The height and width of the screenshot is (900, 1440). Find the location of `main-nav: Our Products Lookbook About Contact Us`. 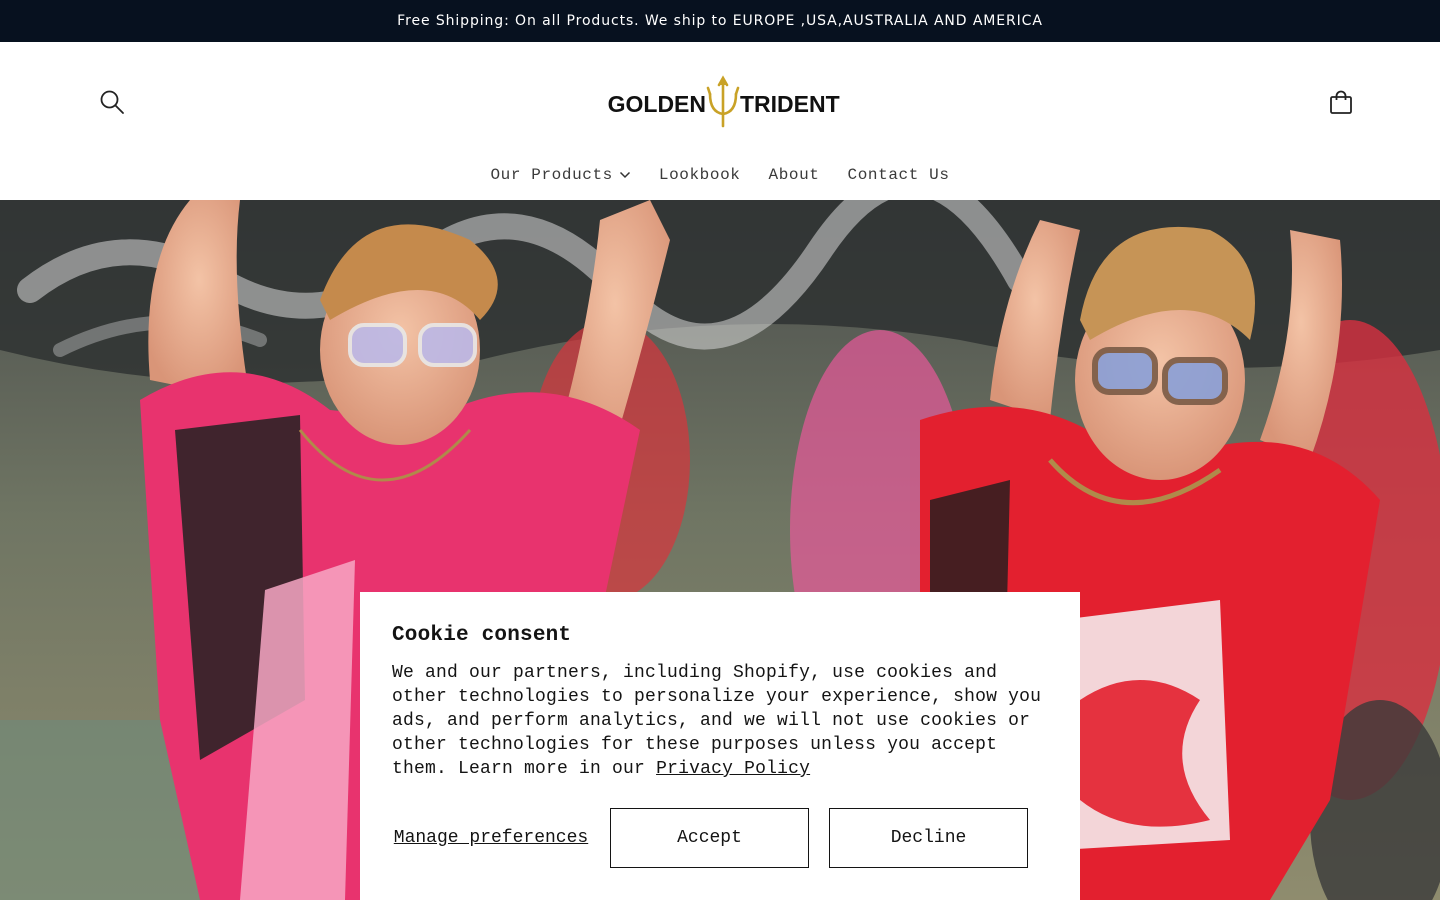

main-nav: Our Products Lookbook About Contact Us is located at coordinates (720, 175).